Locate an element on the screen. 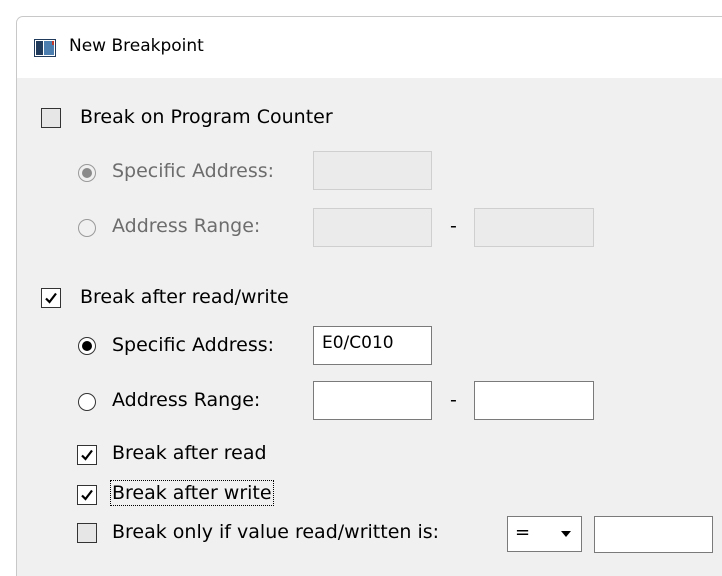  pc-specific-address-label: Specific Address: is located at coordinates (193, 171).